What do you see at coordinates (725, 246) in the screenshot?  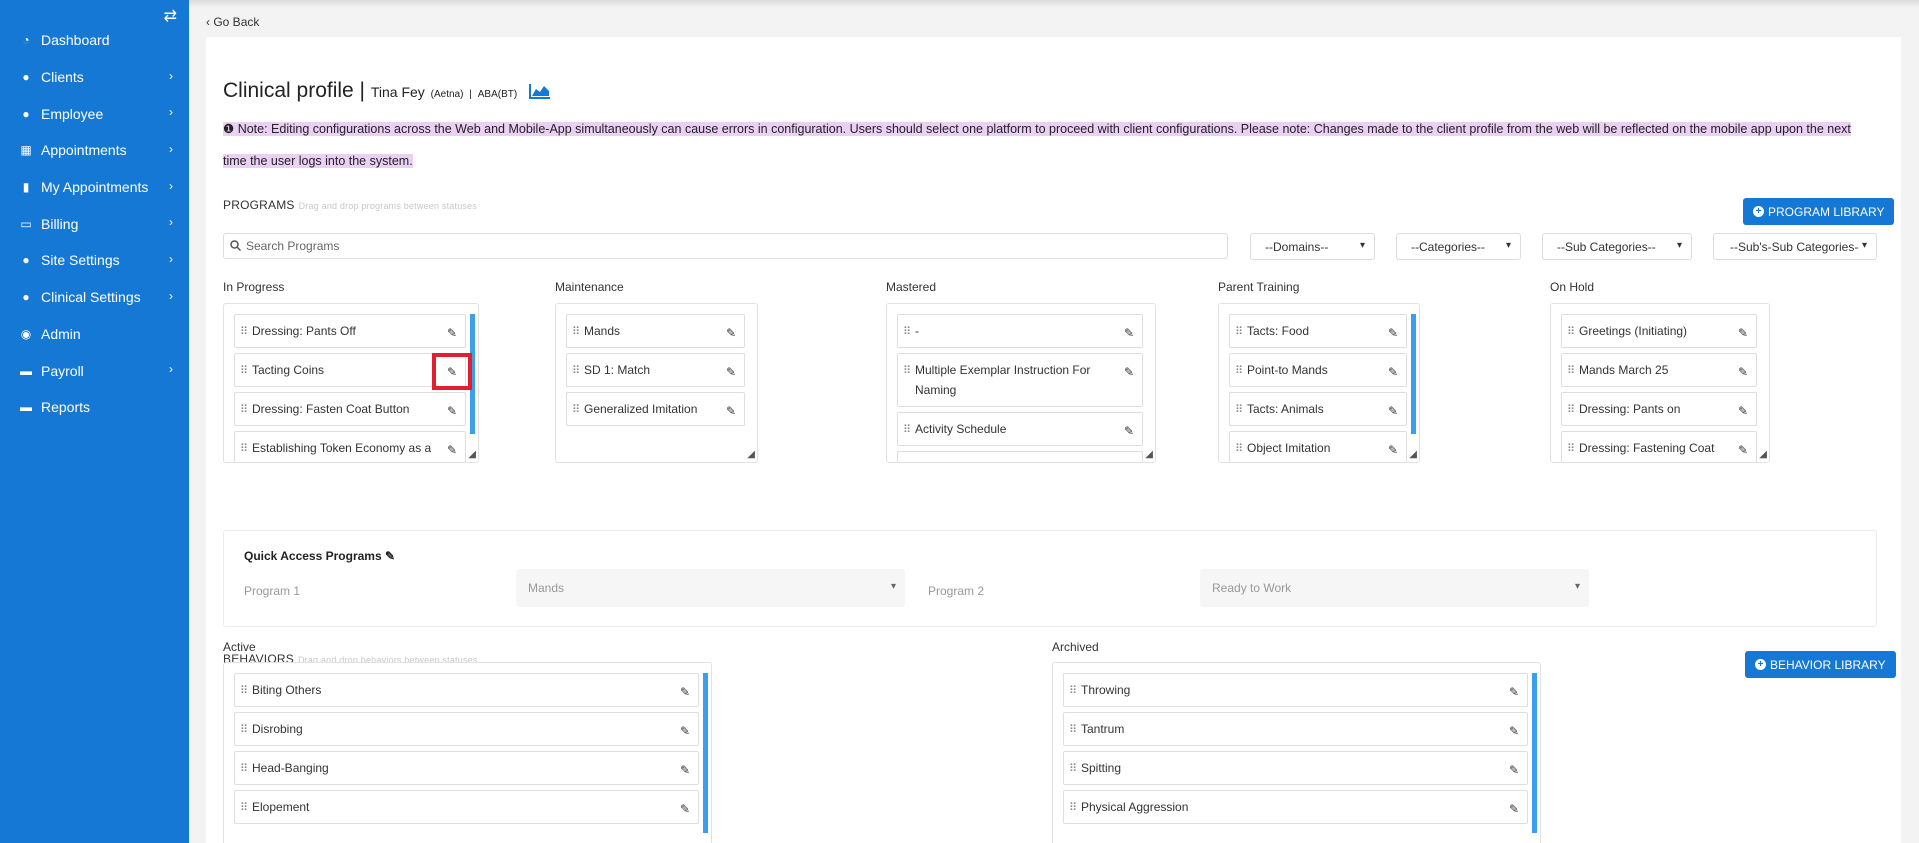 I see `search-programs-input` at bounding box center [725, 246].